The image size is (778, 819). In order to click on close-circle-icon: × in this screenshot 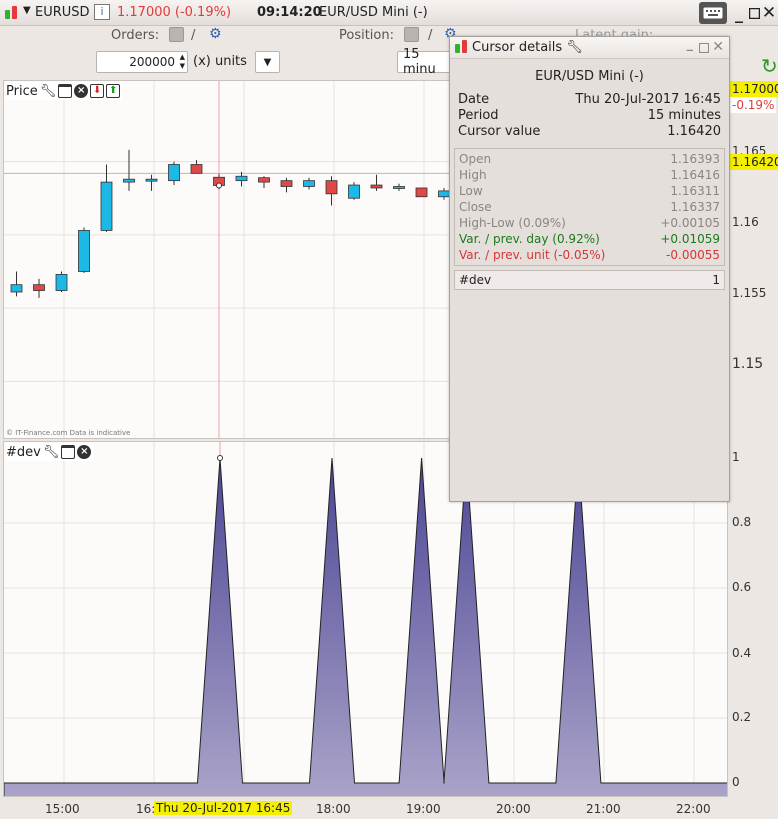, I will do `click(81, 91)`.